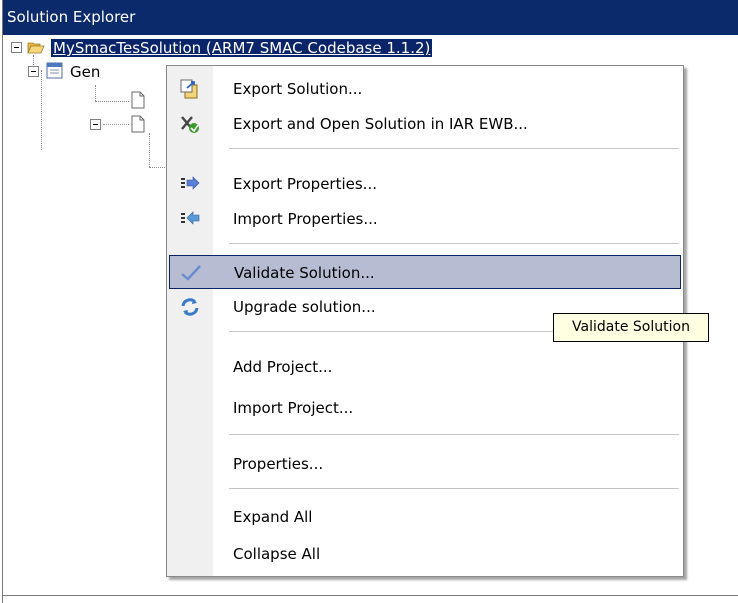 The height and width of the screenshot is (603, 738). I want to click on open-folder-icon, so click(36, 48).